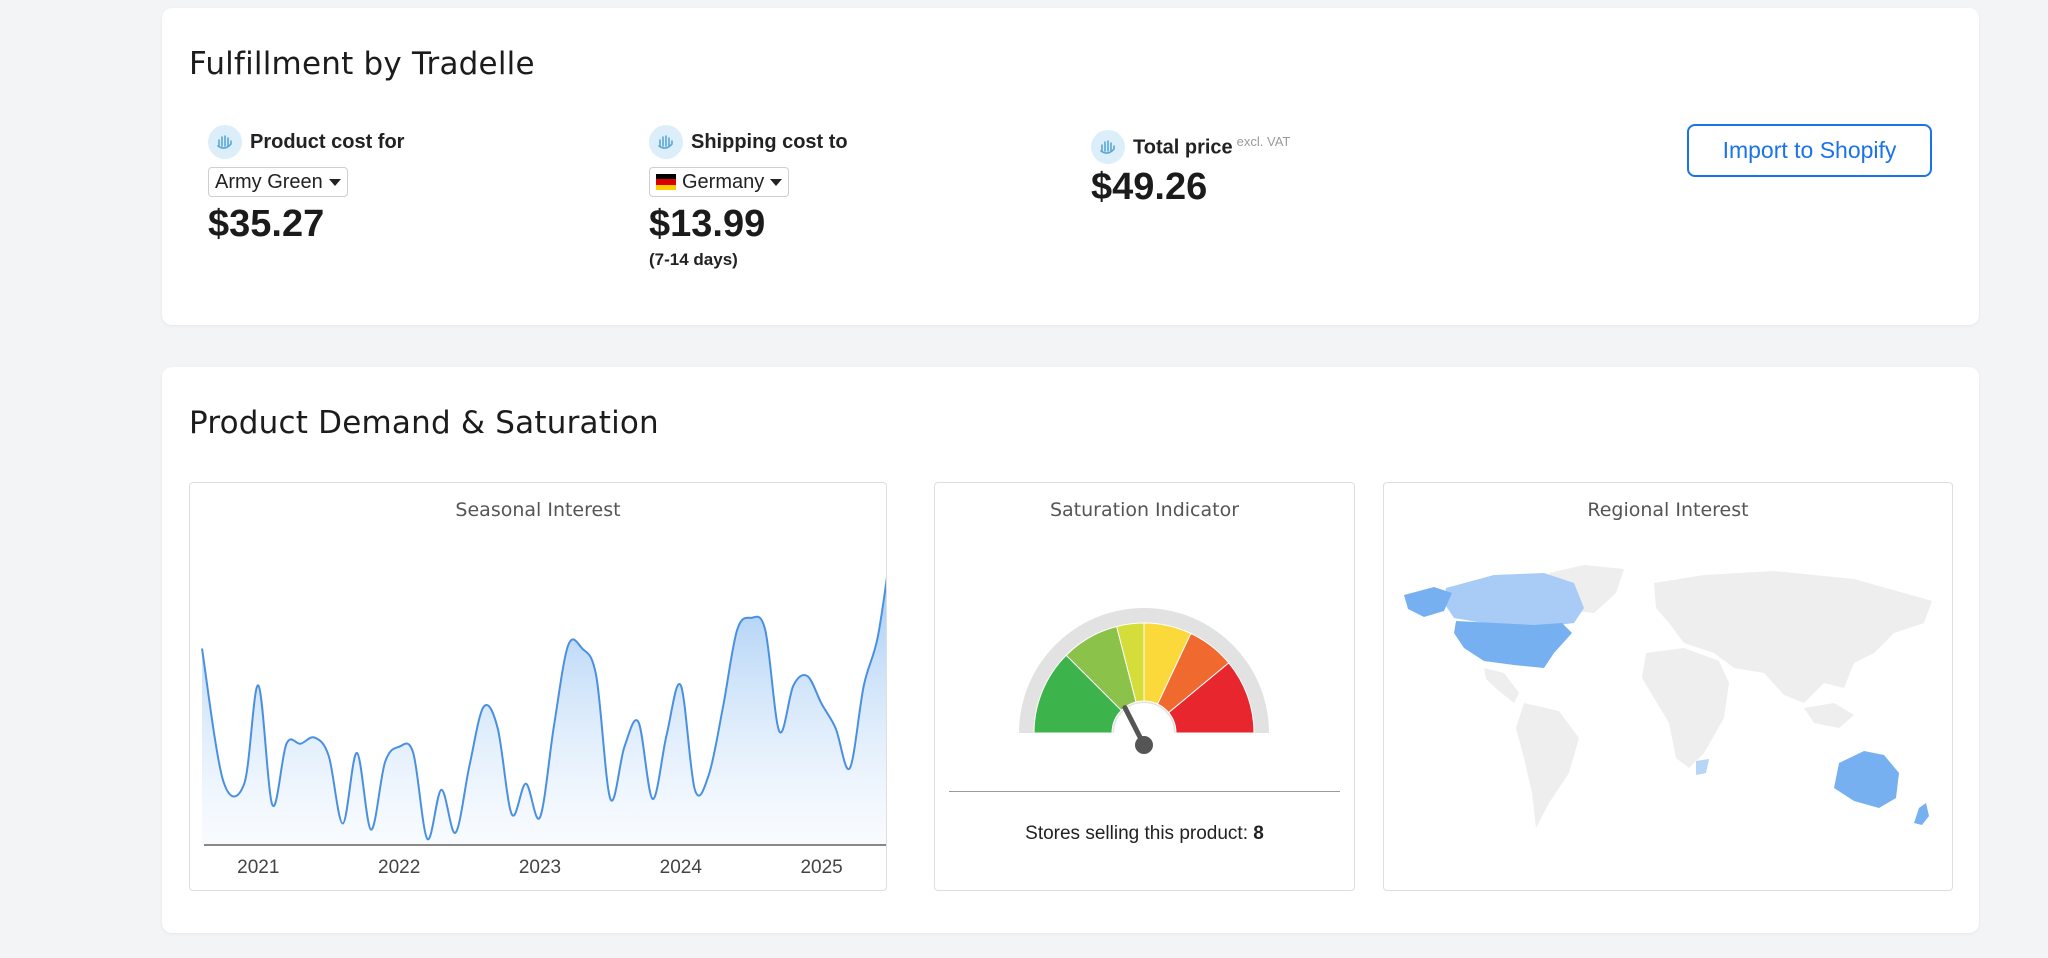  I want to click on world-map, so click(1668, 696).